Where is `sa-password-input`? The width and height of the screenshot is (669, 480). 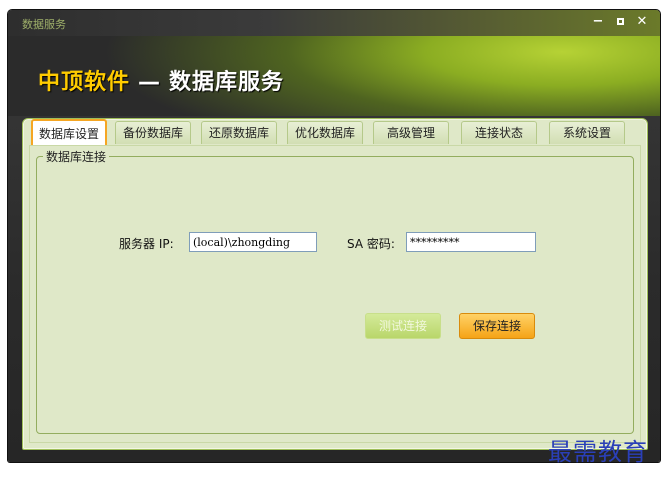
sa-password-input is located at coordinates (471, 242).